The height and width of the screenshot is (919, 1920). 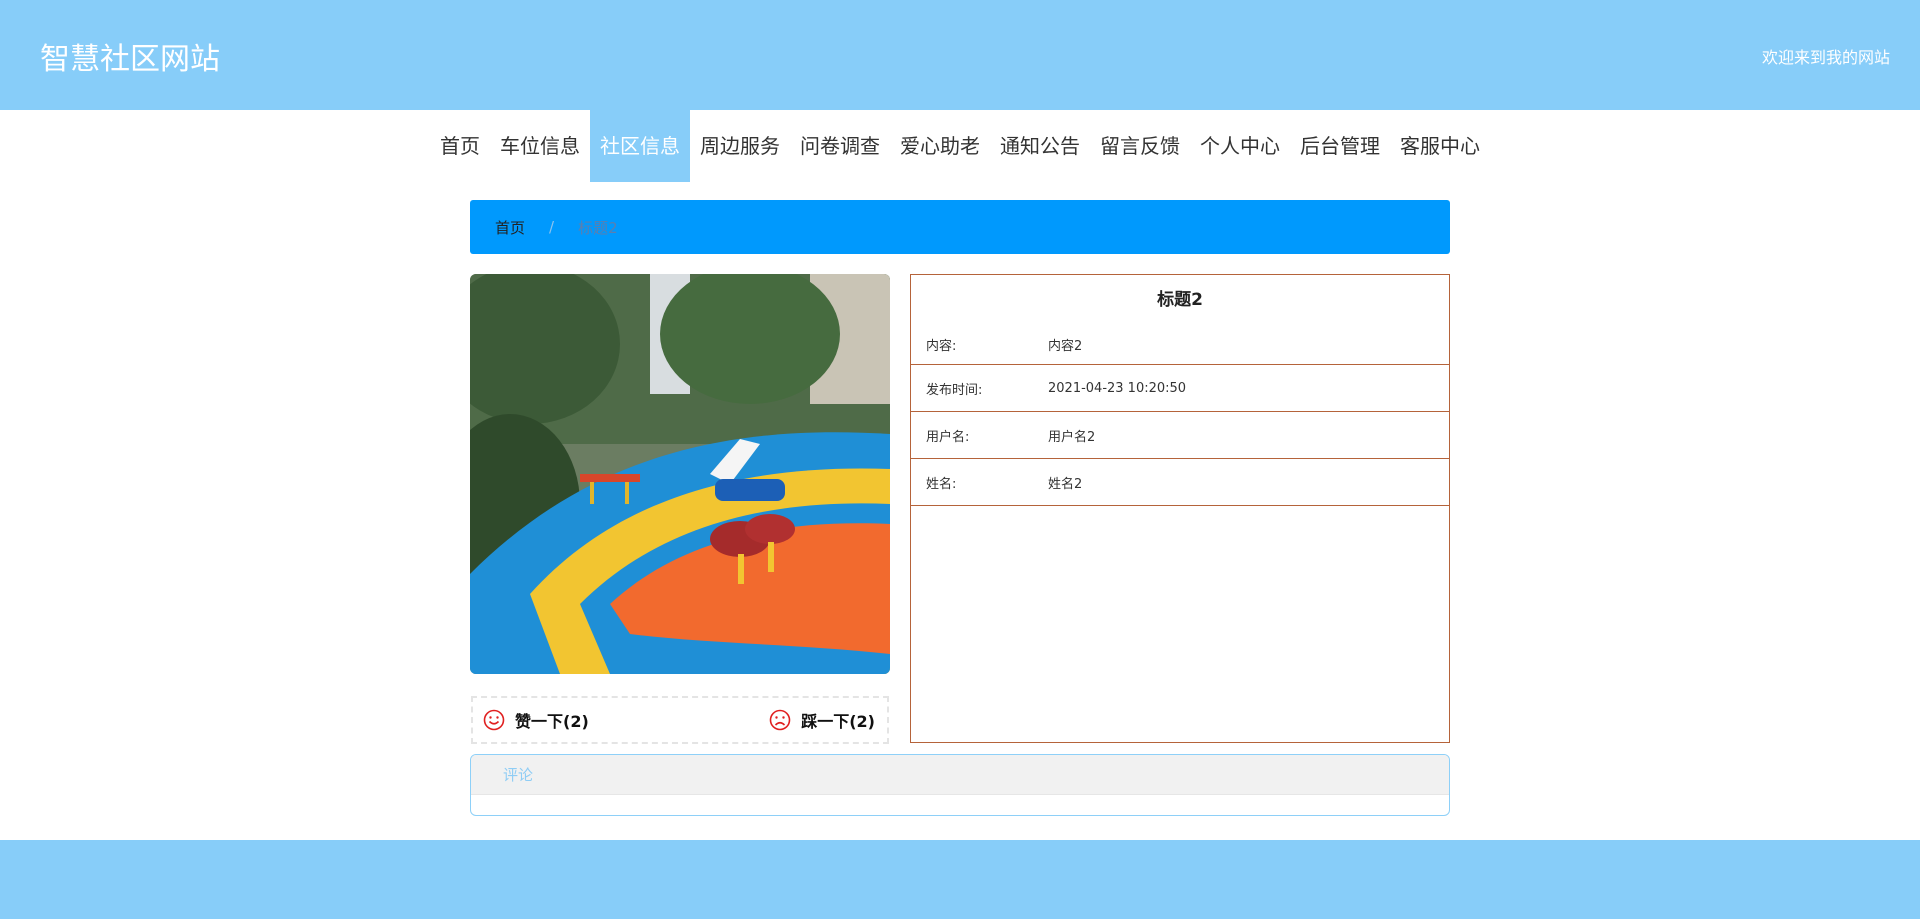 What do you see at coordinates (640, 146) in the screenshot?
I see `nav-item-community-info: 社区信息` at bounding box center [640, 146].